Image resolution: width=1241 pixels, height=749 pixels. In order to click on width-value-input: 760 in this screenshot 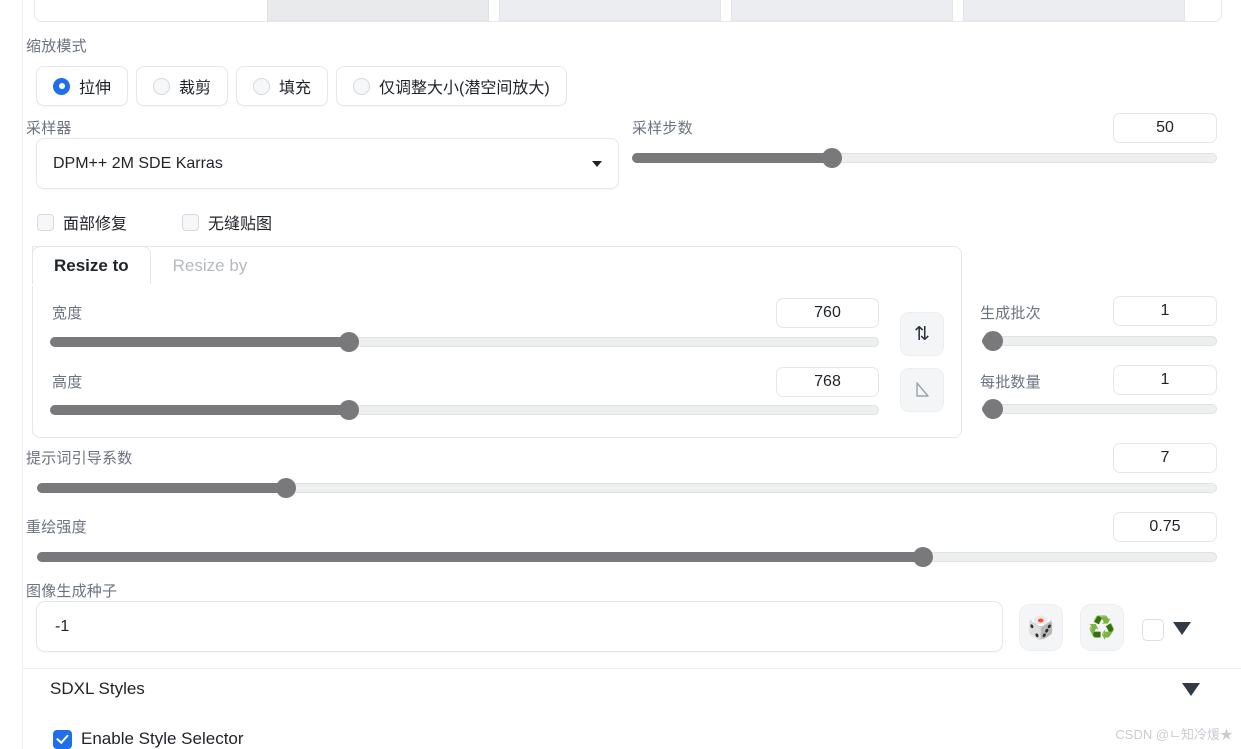, I will do `click(827, 313)`.